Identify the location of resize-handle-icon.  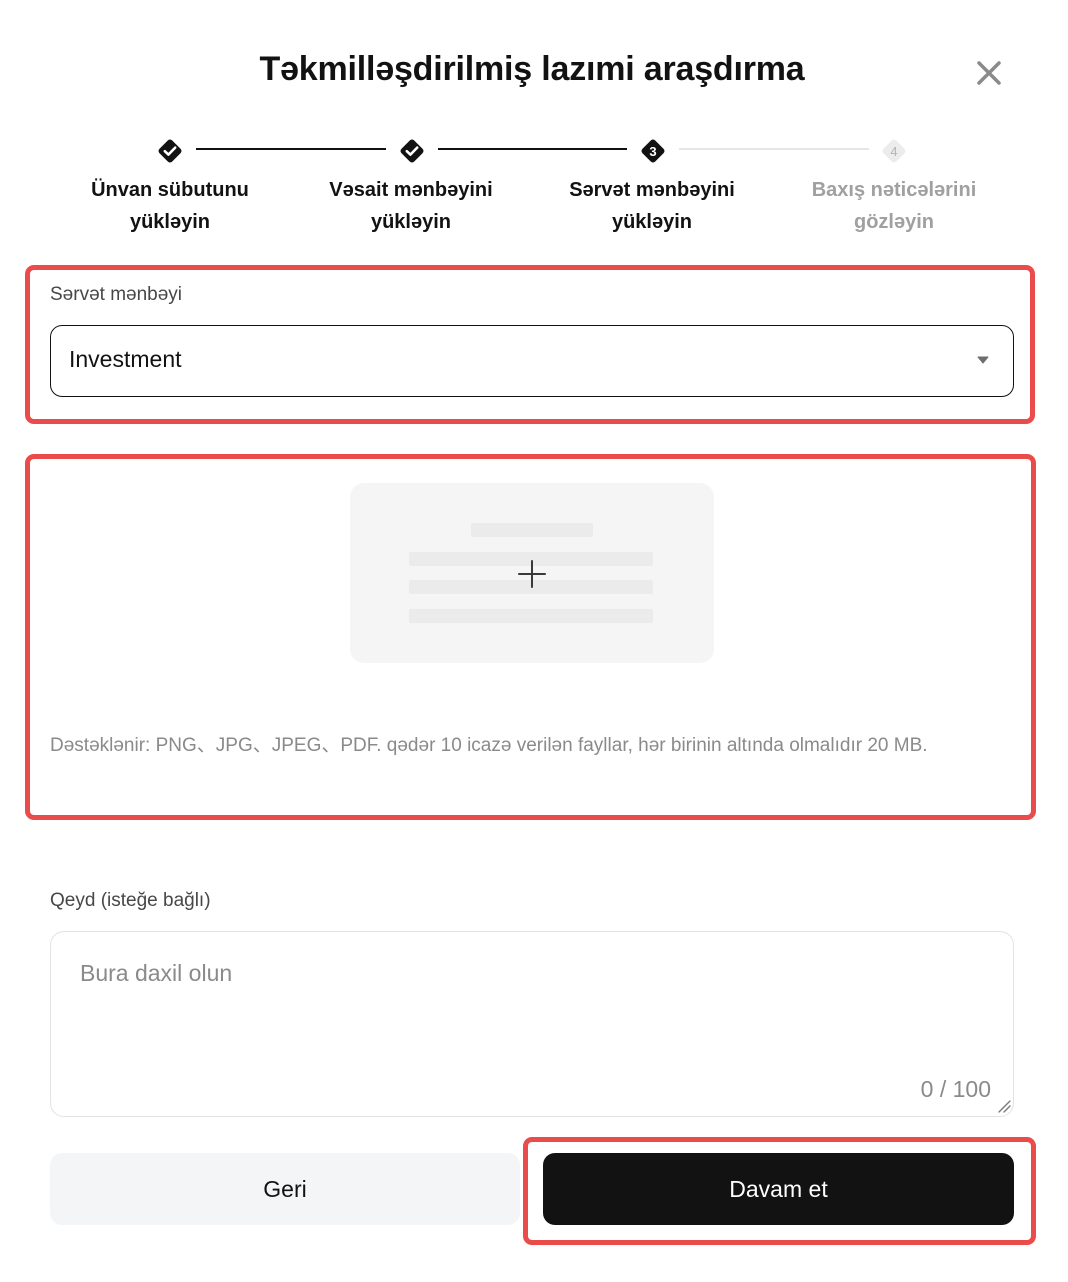
(1004, 1106).